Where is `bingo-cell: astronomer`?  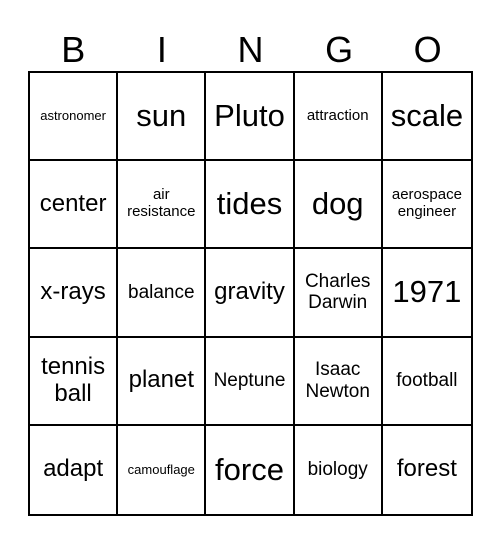
bingo-cell: astronomer is located at coordinates (74, 117).